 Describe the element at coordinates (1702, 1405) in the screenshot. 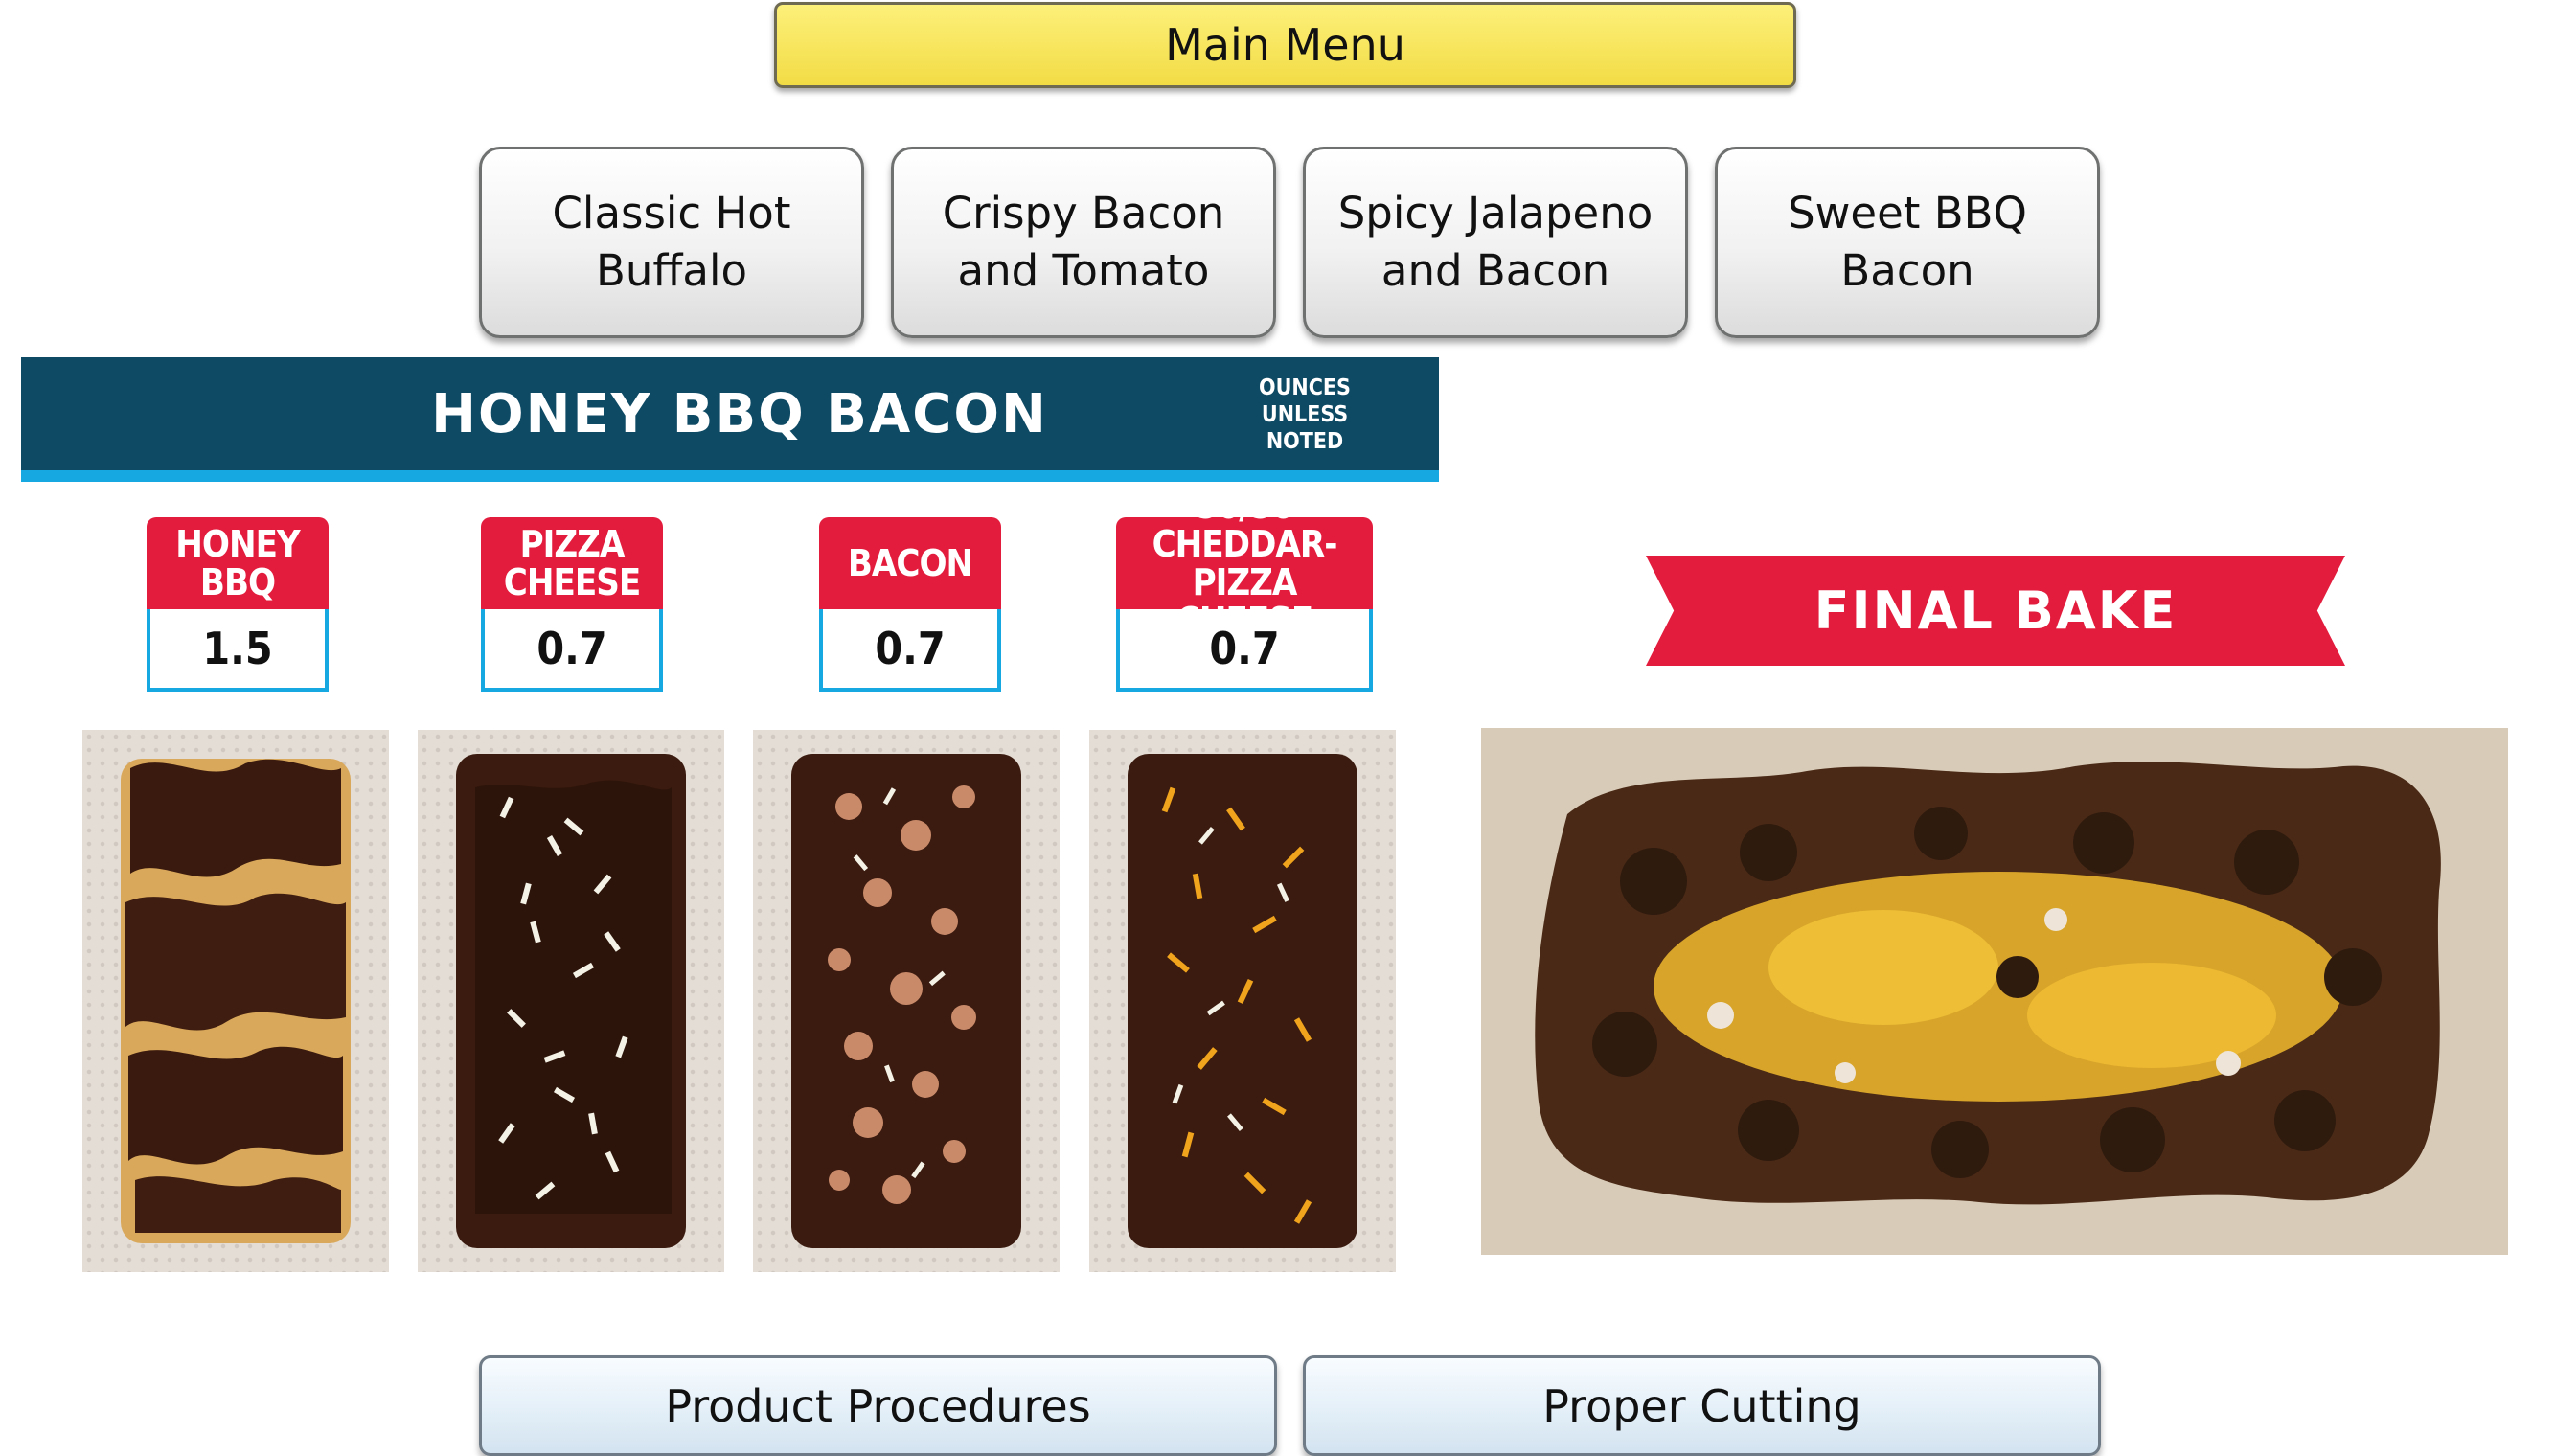

I see `proper-cutting-button: Proper Cutting` at that location.